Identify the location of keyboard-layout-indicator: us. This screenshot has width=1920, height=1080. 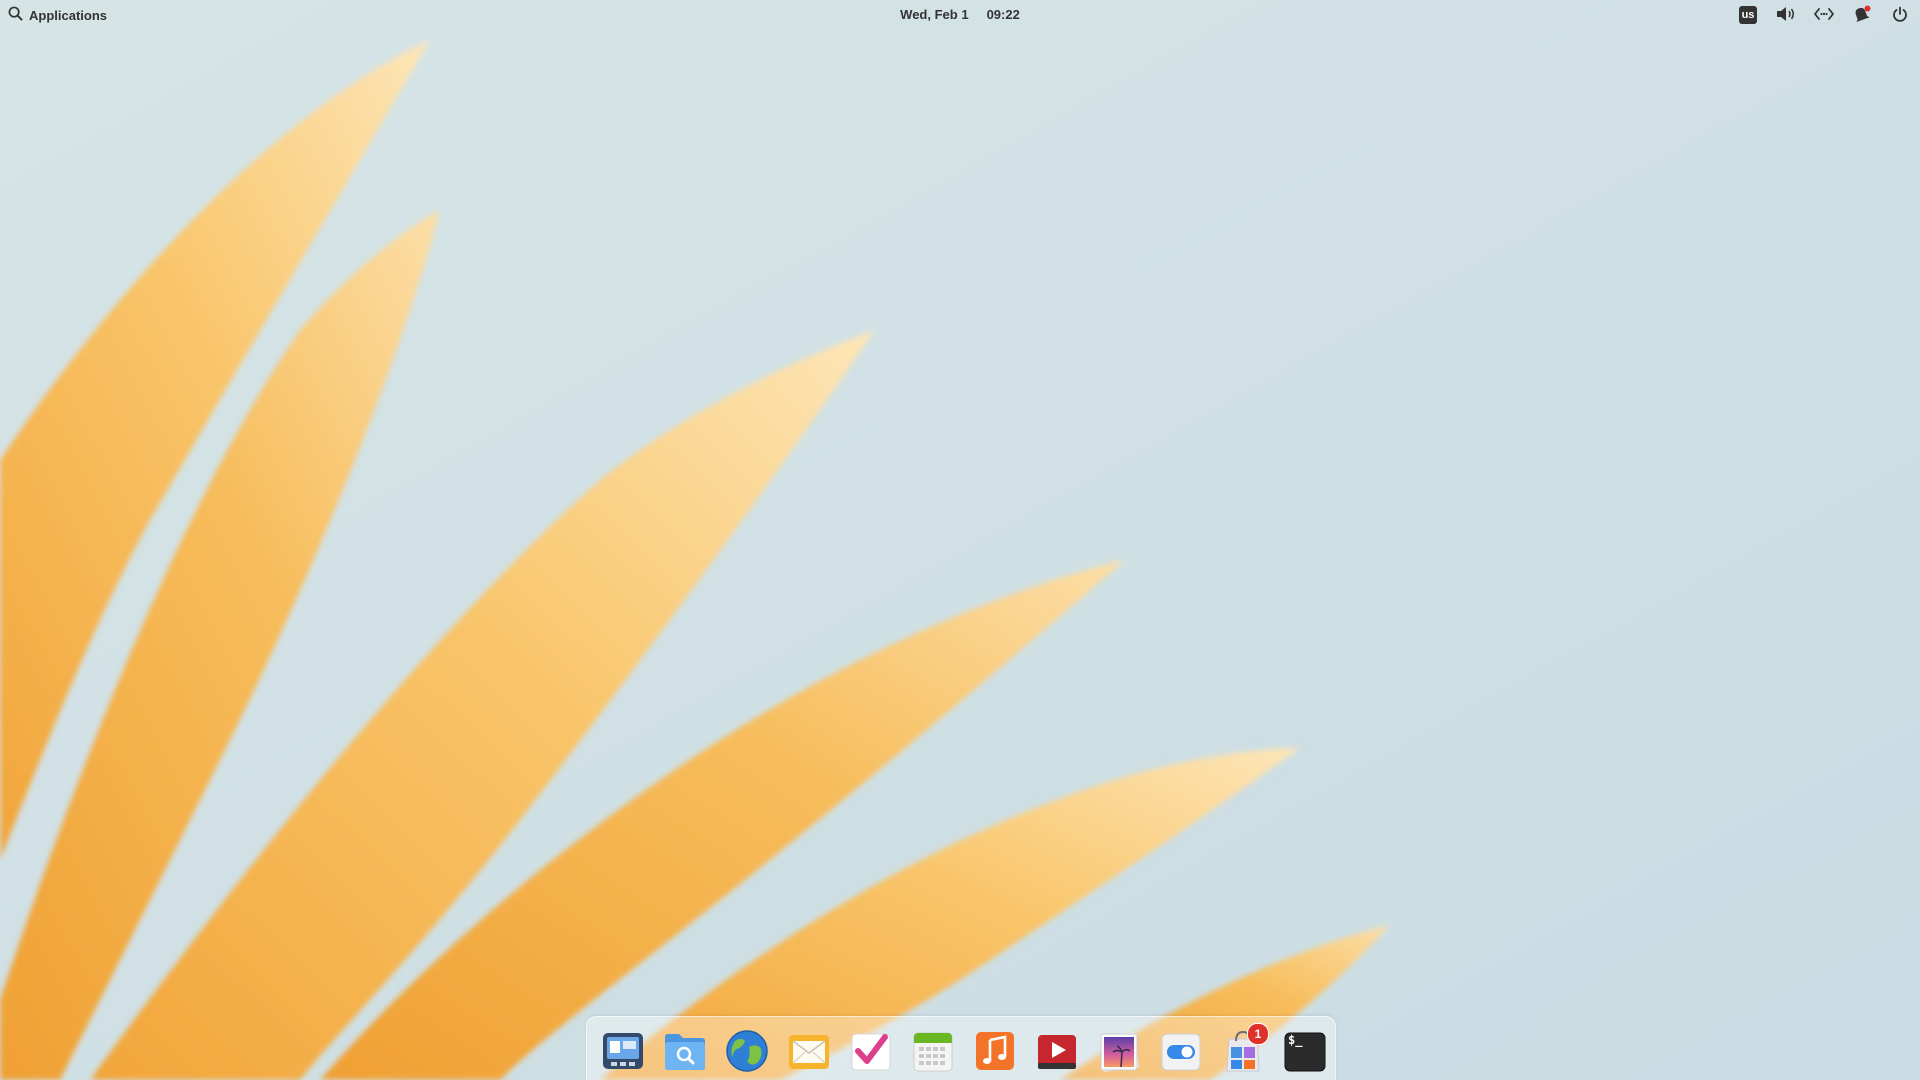
(1748, 15).